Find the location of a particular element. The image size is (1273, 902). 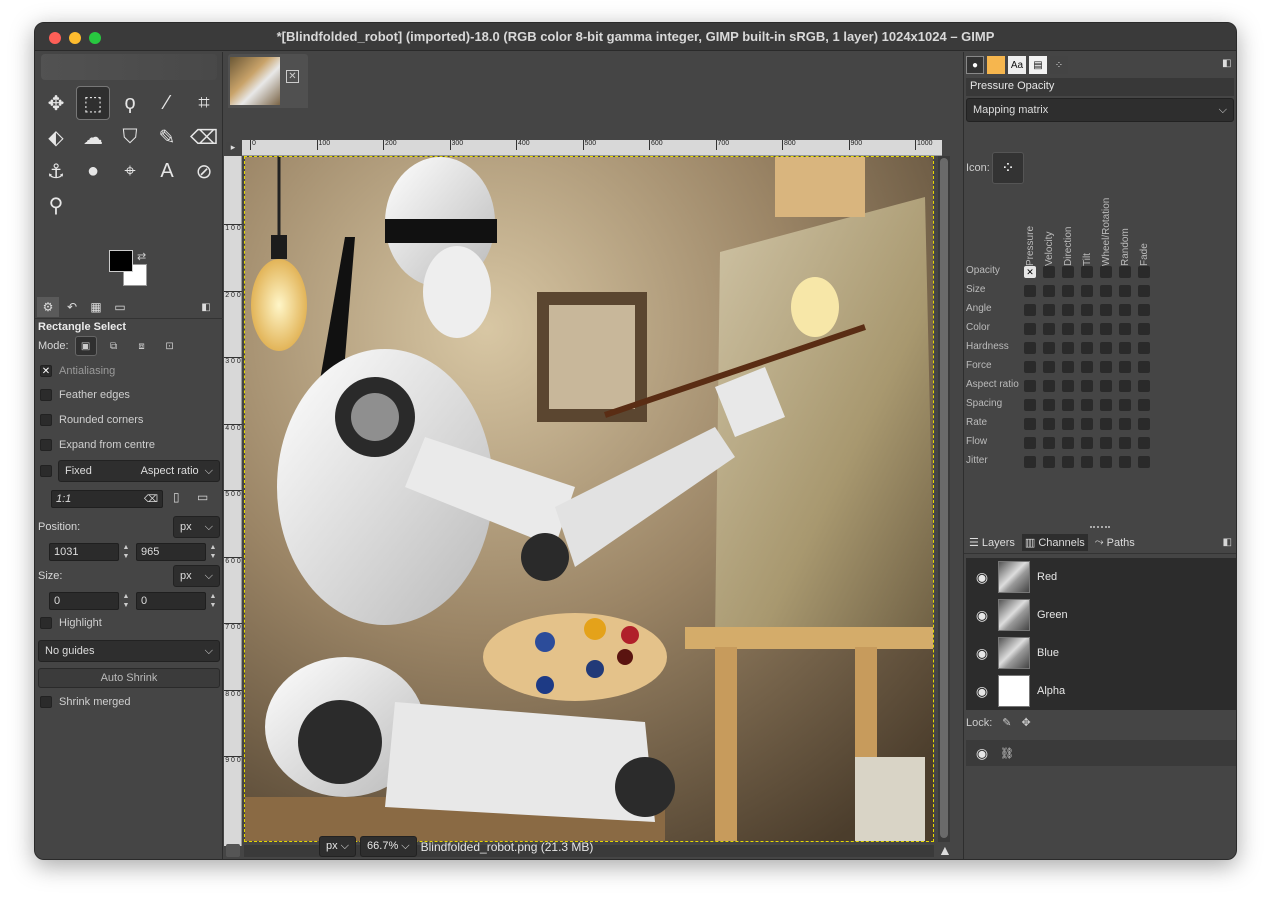

navigate-icon is located at coordinates (233, 850).